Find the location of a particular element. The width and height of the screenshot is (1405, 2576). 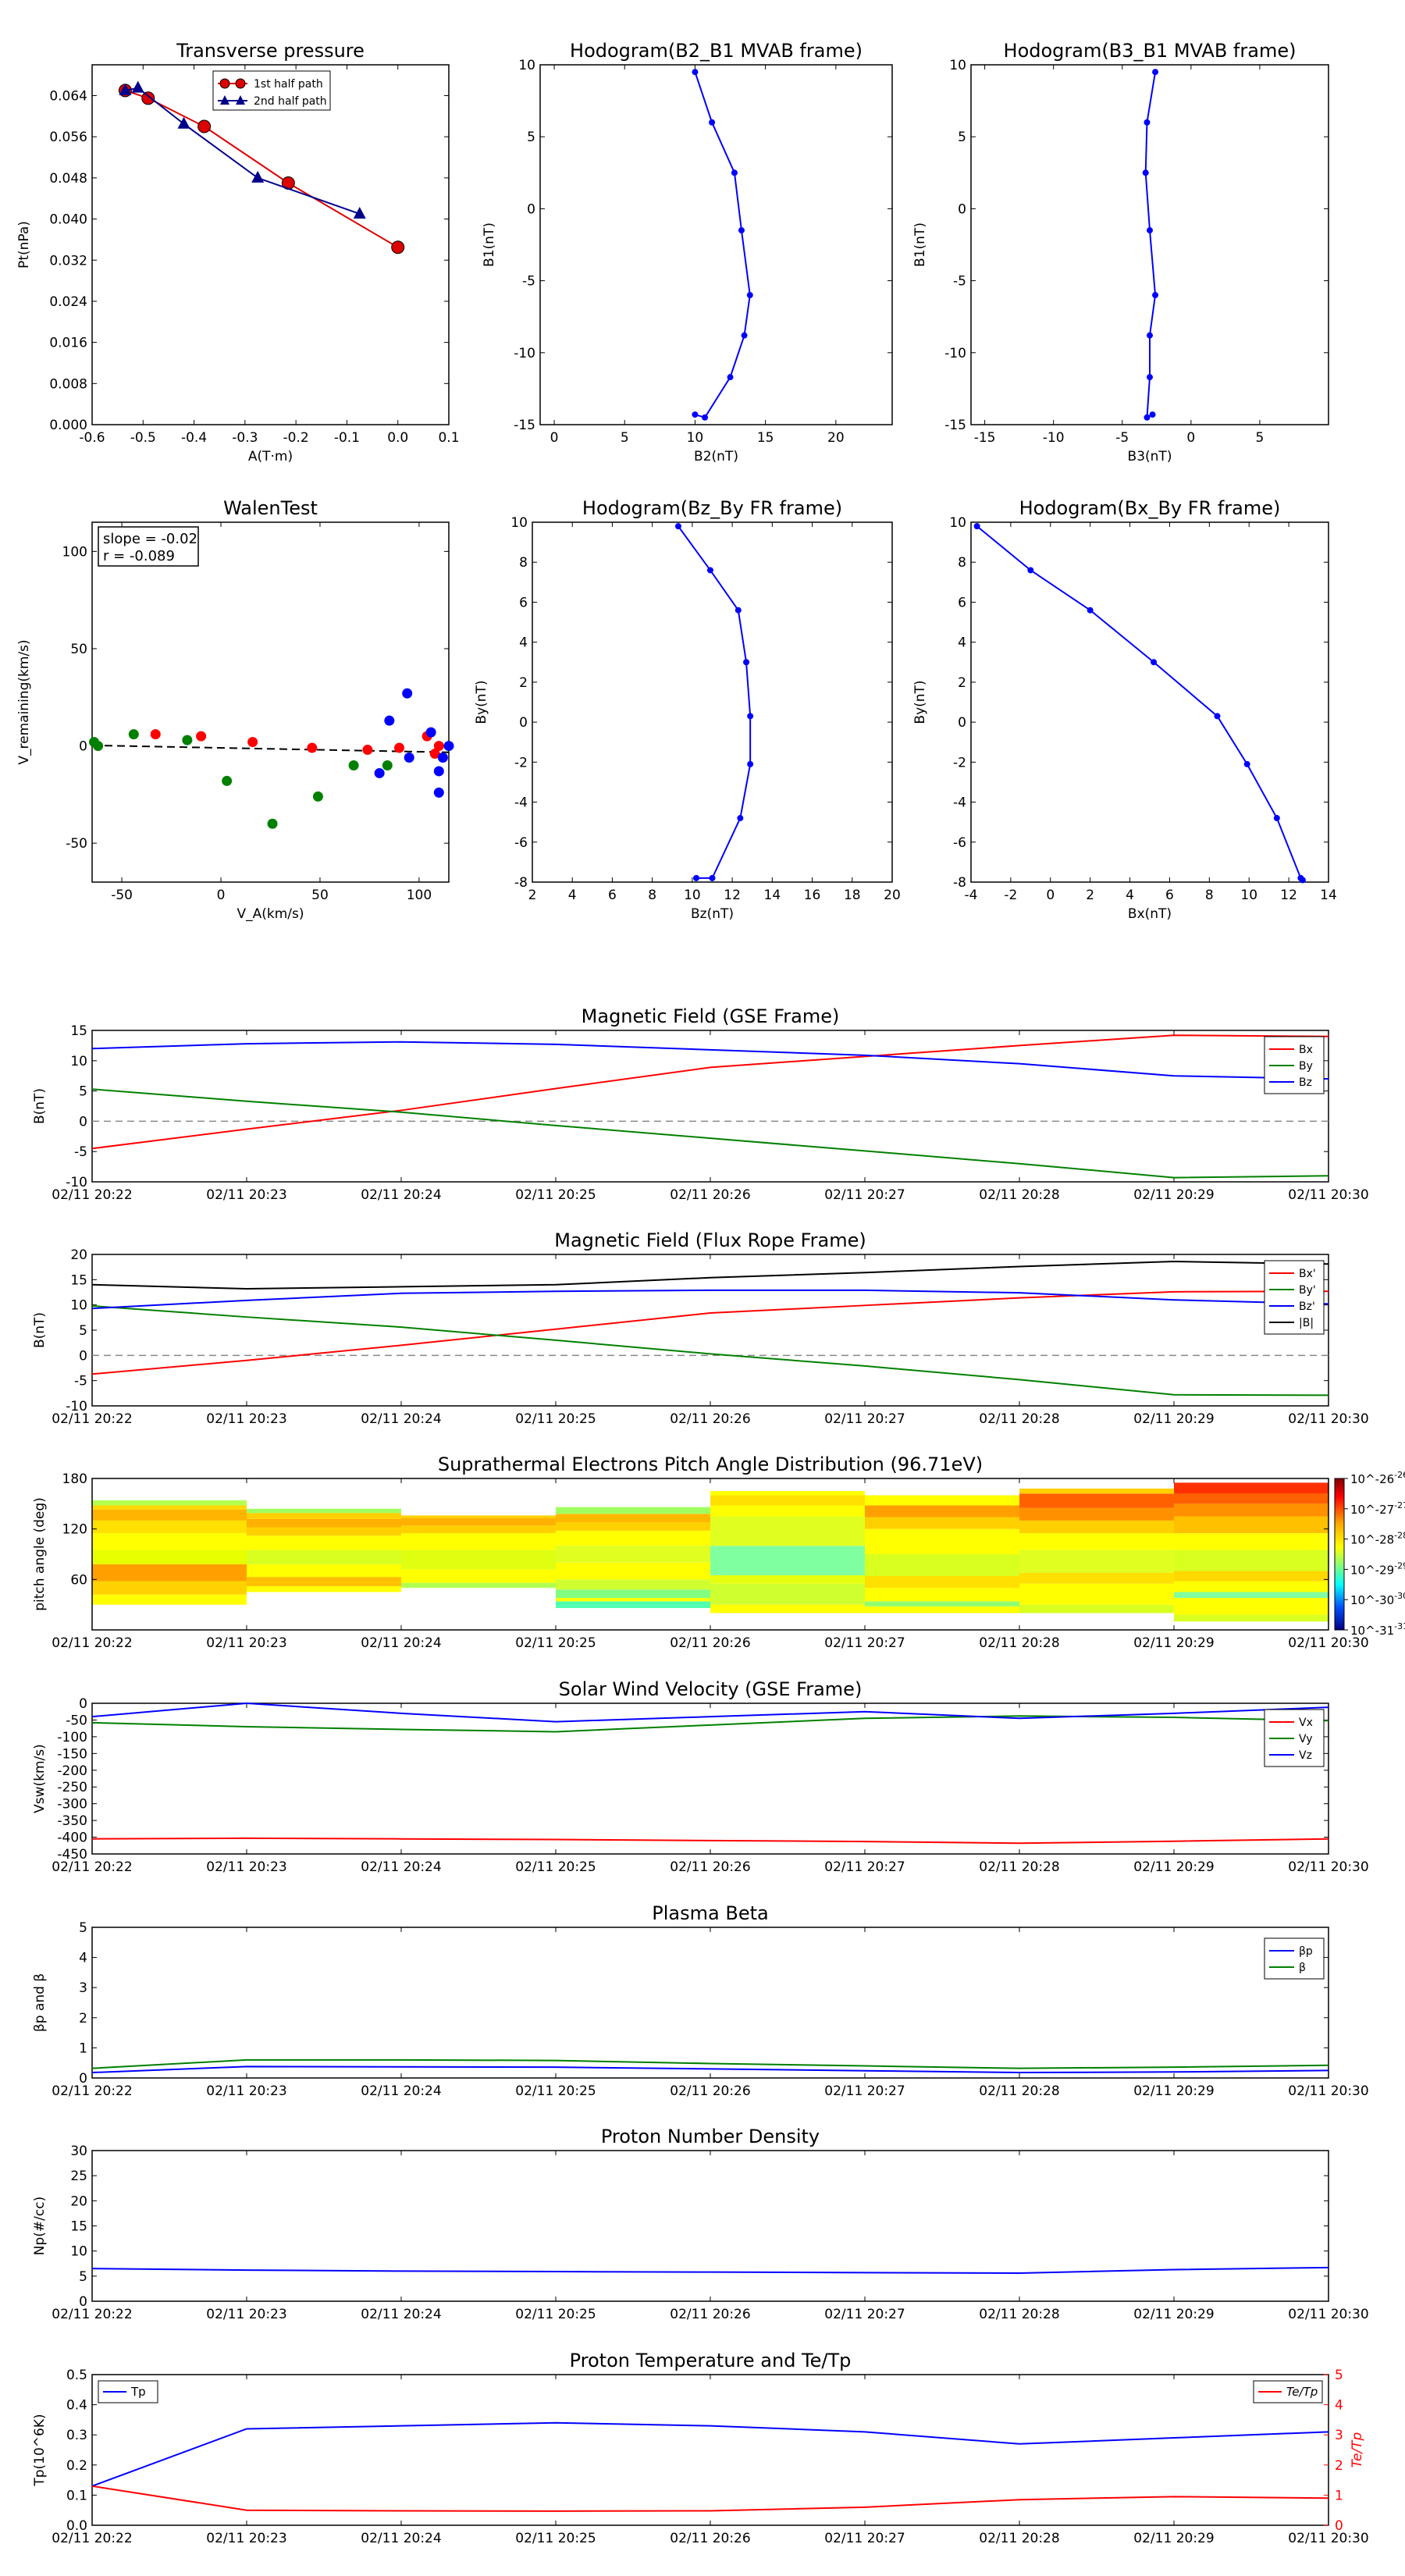

y2-tick-label: 3 is located at coordinates (1339, 2435).